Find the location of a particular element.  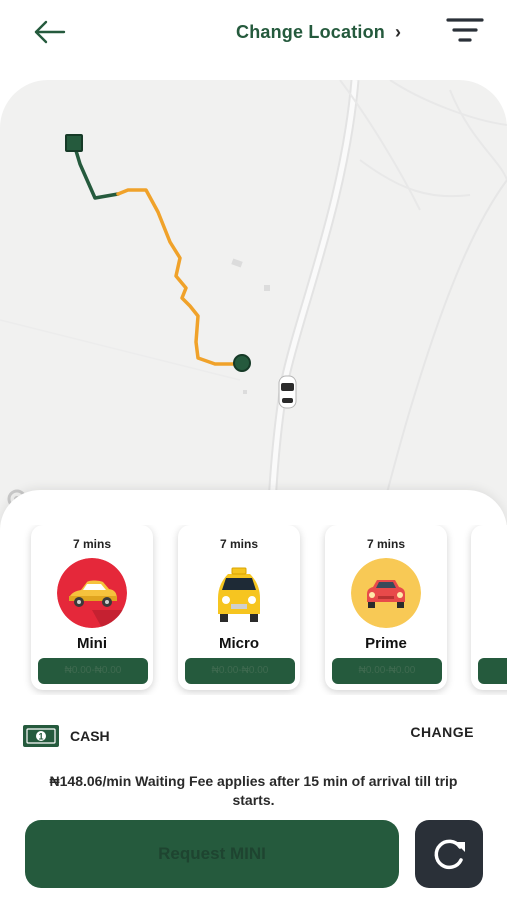

refresh-icon is located at coordinates (449, 854).